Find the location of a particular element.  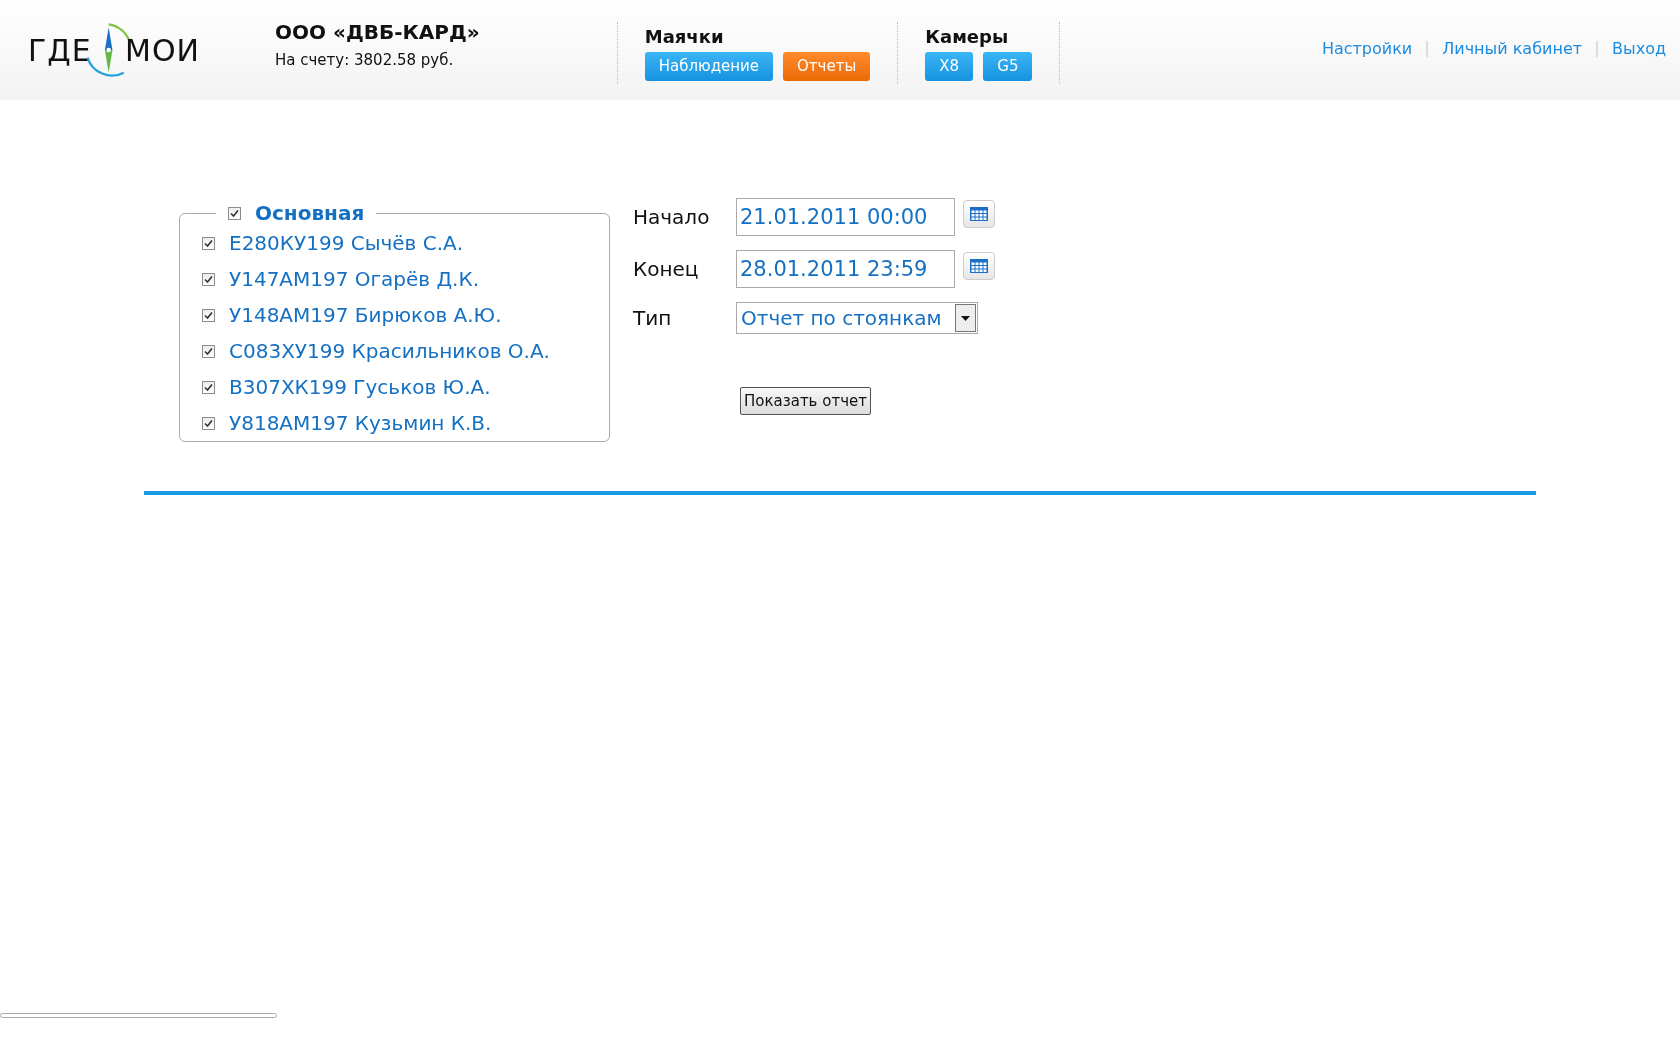

show-report-button: Показать отчет is located at coordinates (805, 401).